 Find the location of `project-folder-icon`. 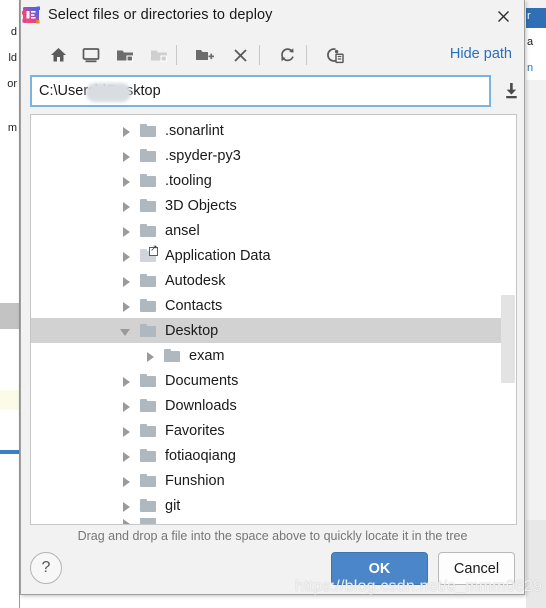

project-folder-icon is located at coordinates (125, 55).